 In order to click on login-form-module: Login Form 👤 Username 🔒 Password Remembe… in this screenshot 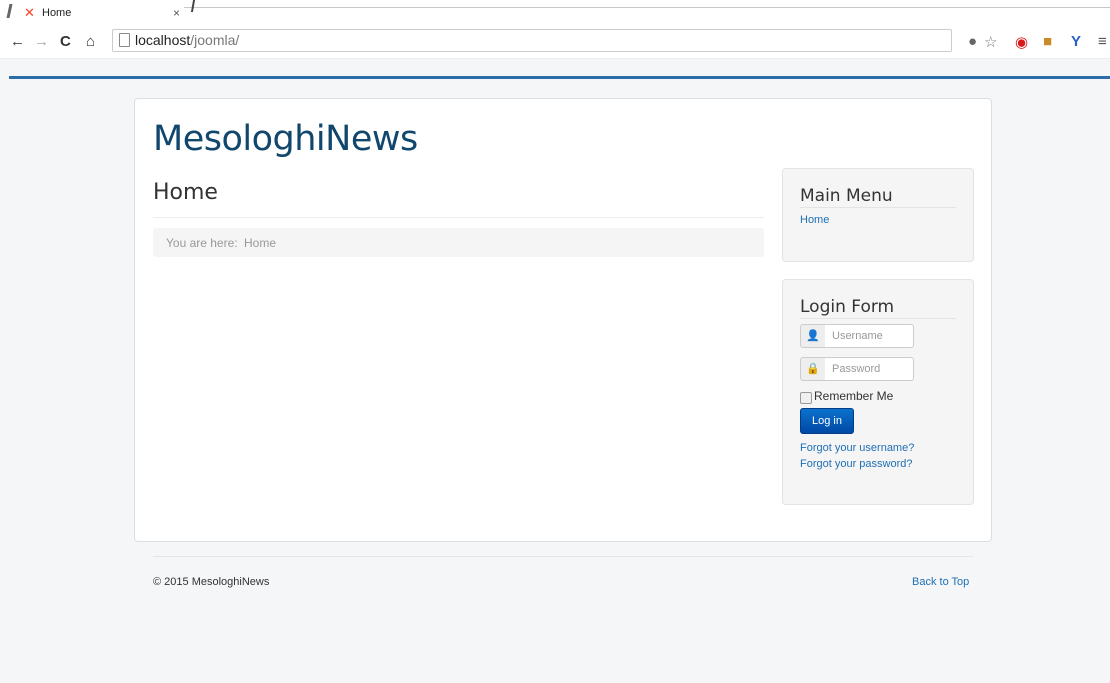, I will do `click(878, 392)`.